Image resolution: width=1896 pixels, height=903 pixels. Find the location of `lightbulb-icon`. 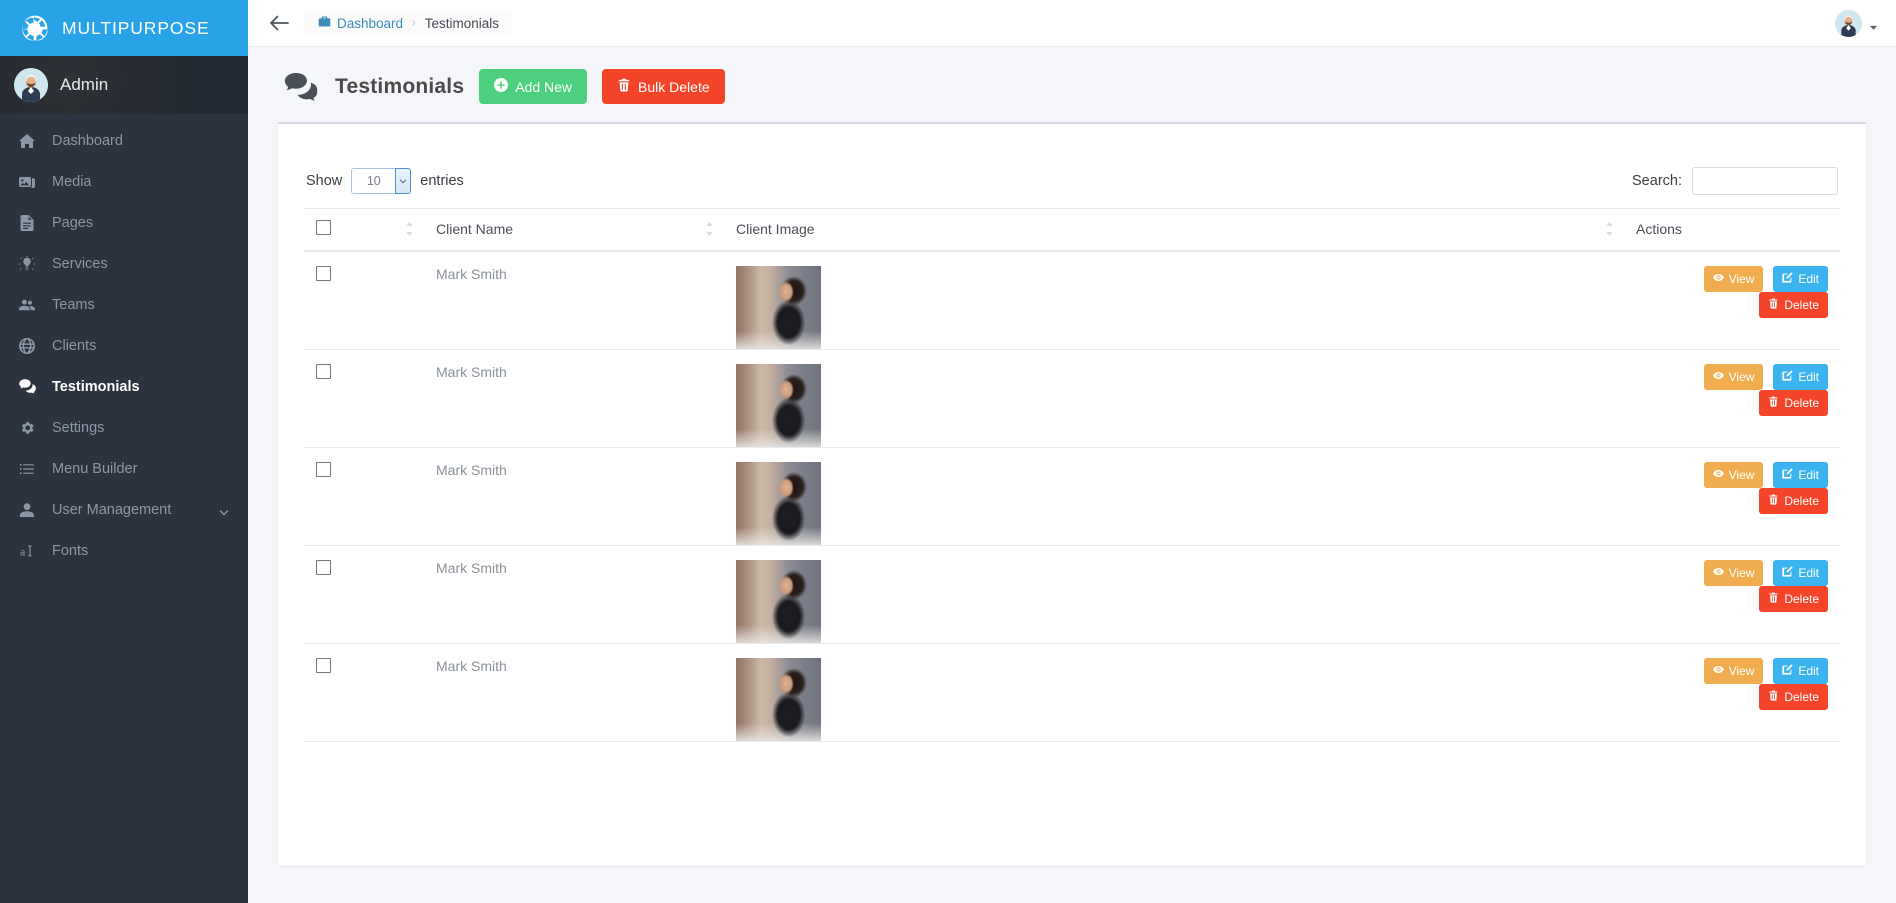

lightbulb-icon is located at coordinates (27, 263).